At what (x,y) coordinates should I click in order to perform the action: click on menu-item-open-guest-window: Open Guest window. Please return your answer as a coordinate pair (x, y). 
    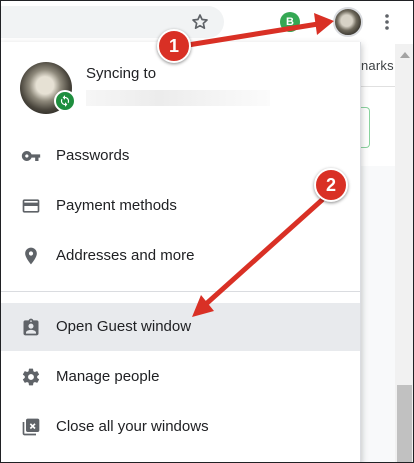
    Looking at the image, I should click on (180, 327).